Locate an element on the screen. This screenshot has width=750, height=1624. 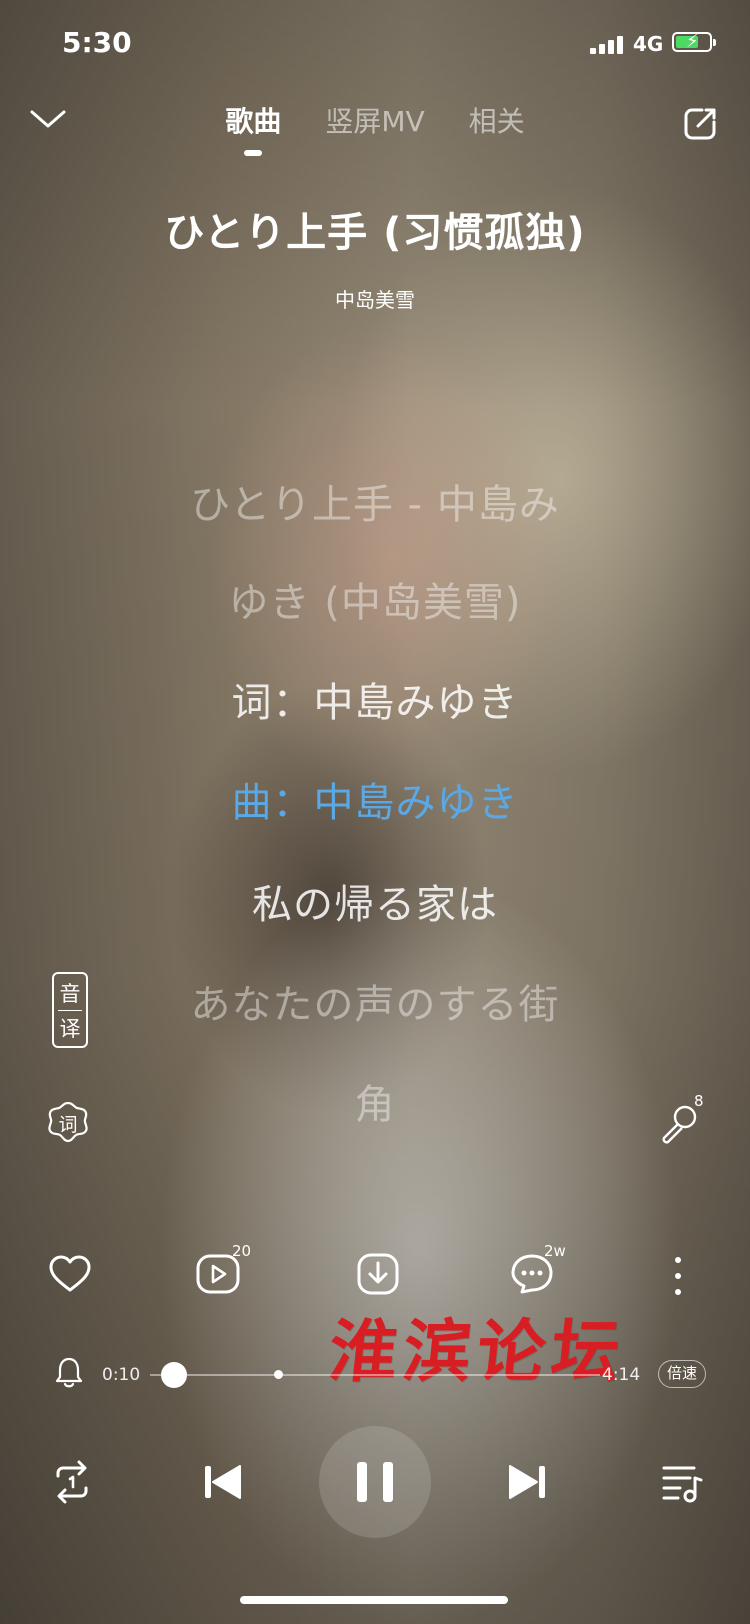
comment-count-badge: 2w is located at coordinates (555, 1251).